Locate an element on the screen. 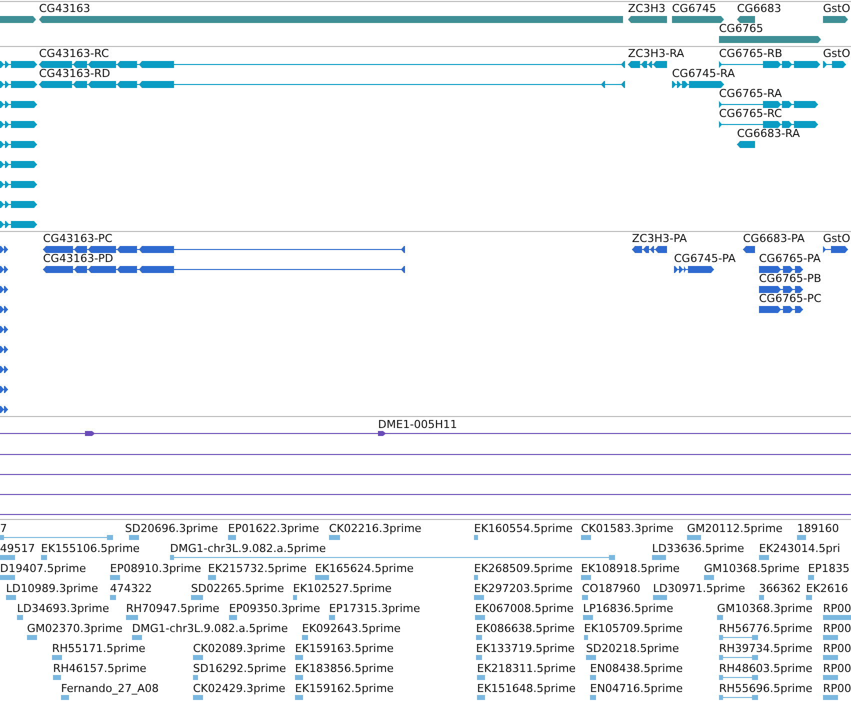 Image resolution: width=851 pixels, height=701 pixels. feature-label: EP1835 is located at coordinates (829, 568).